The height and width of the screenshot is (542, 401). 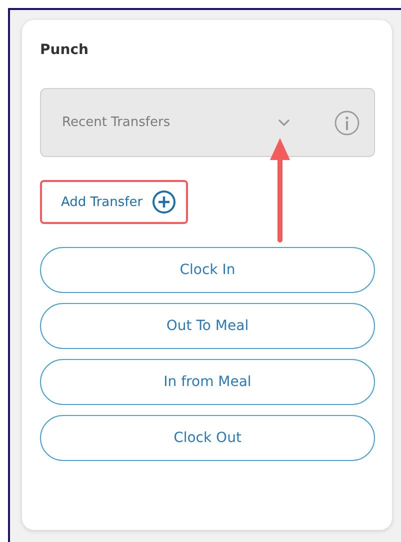 What do you see at coordinates (114, 202) in the screenshot?
I see `add-transfer-button: Add Transfer` at bounding box center [114, 202].